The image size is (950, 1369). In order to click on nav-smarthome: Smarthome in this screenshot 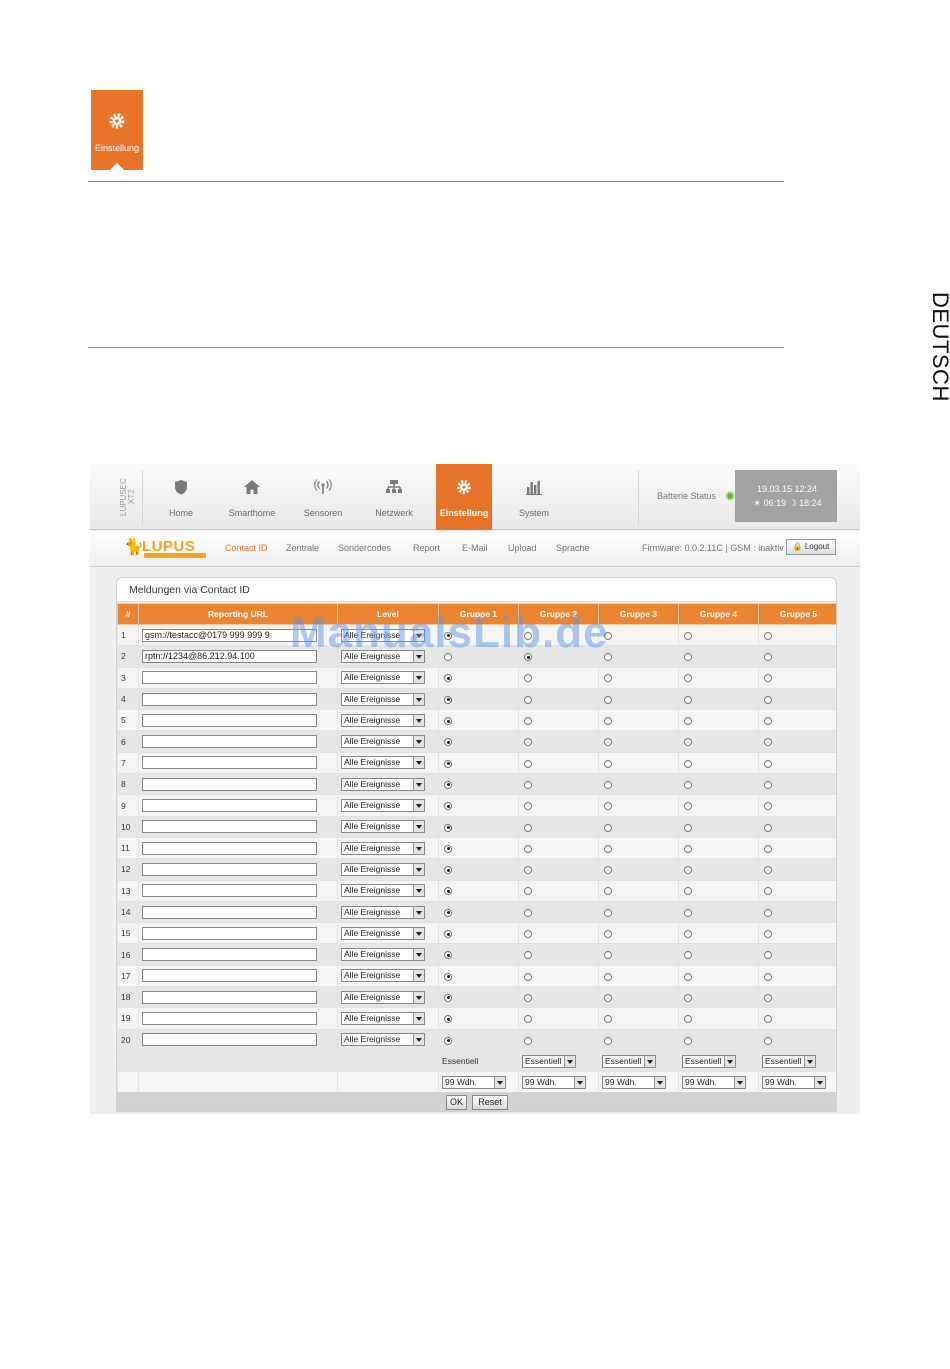, I will do `click(252, 497)`.